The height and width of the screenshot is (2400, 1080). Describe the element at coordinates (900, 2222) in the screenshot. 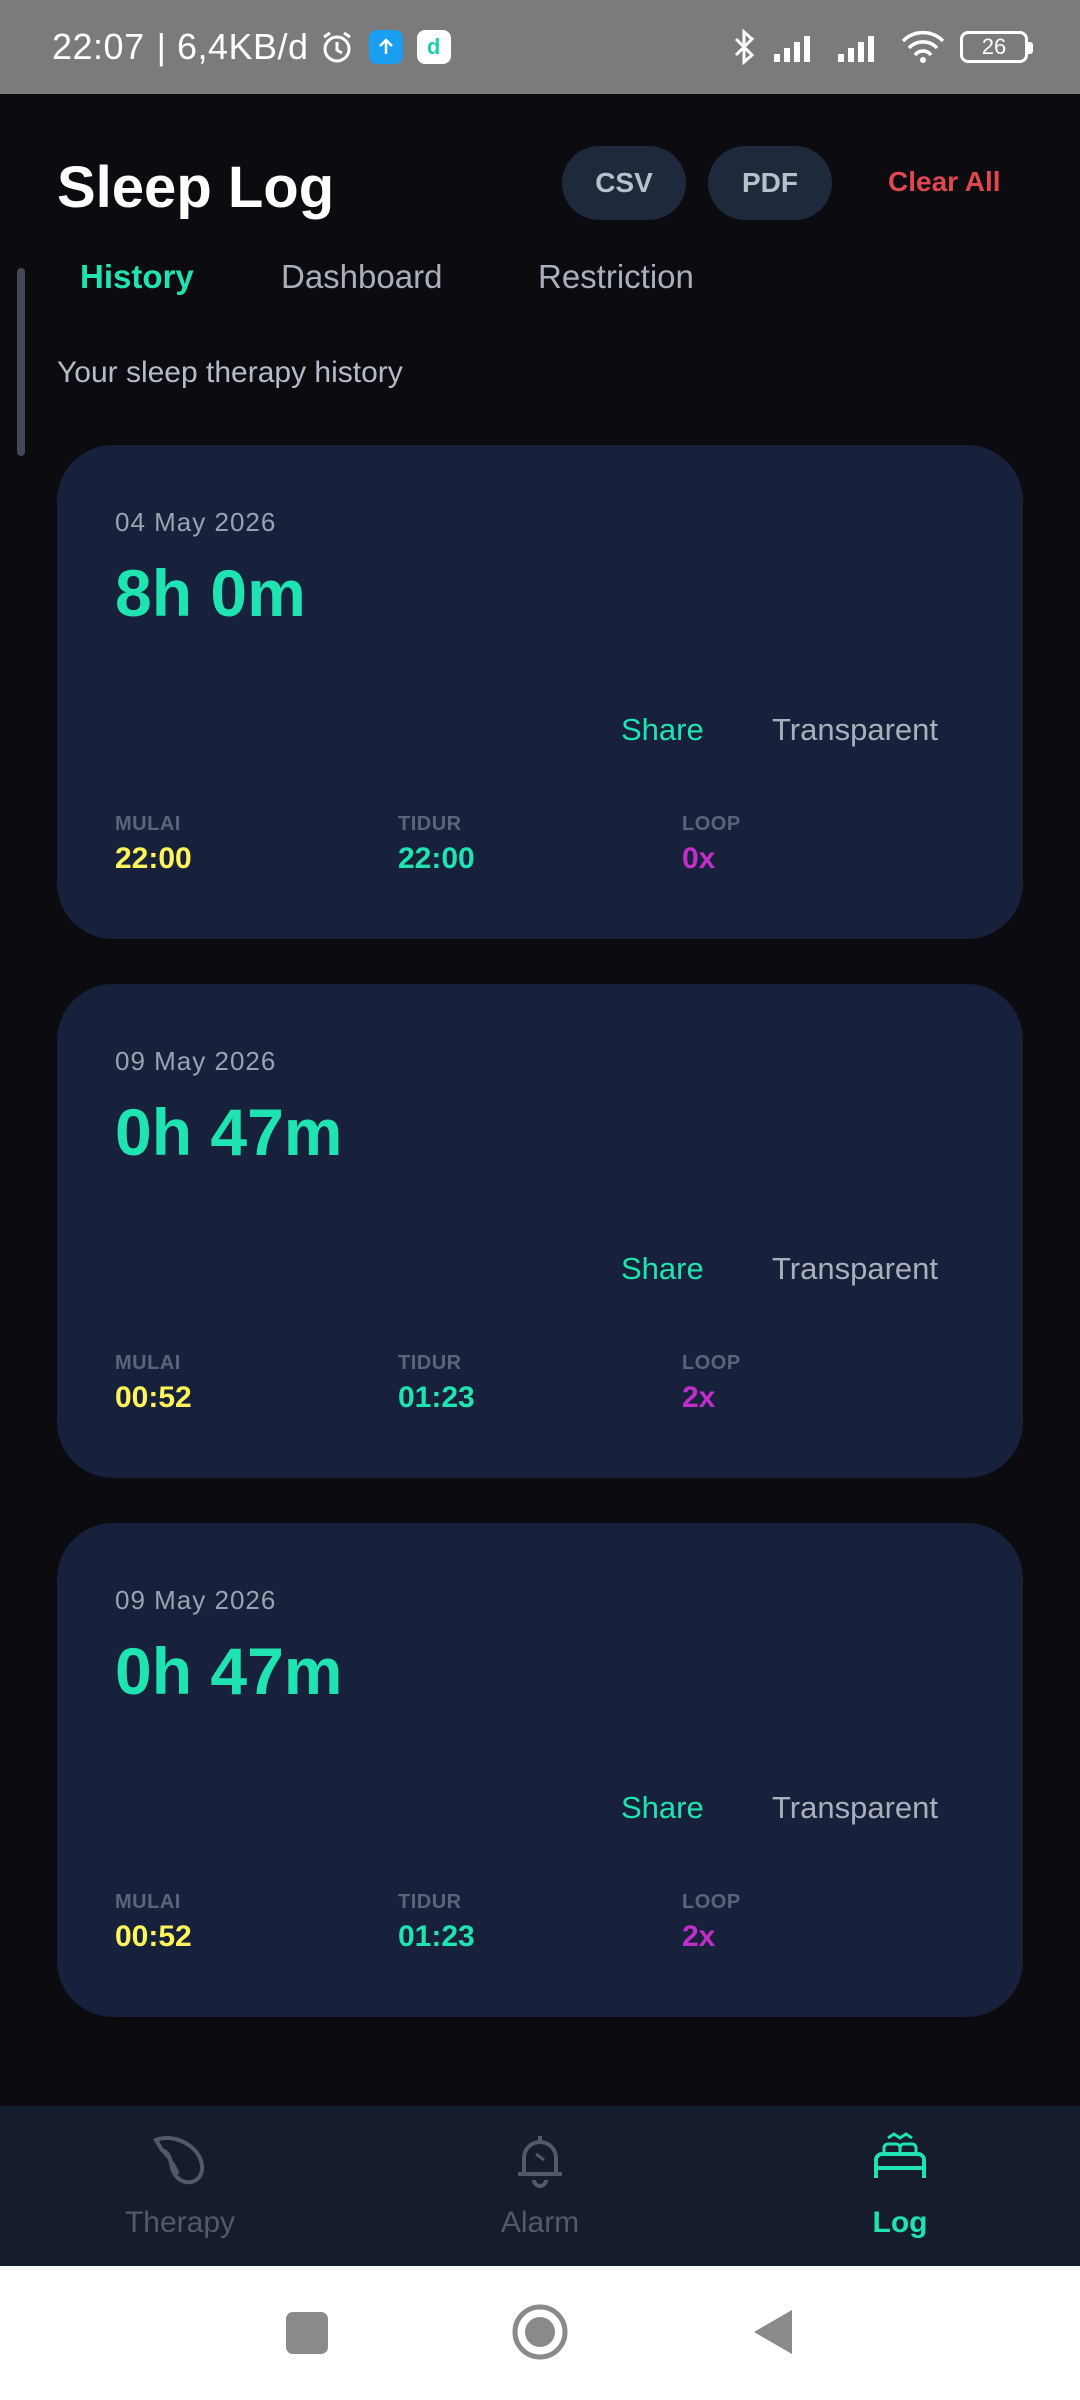

I see `nav-log-label: Log` at that location.